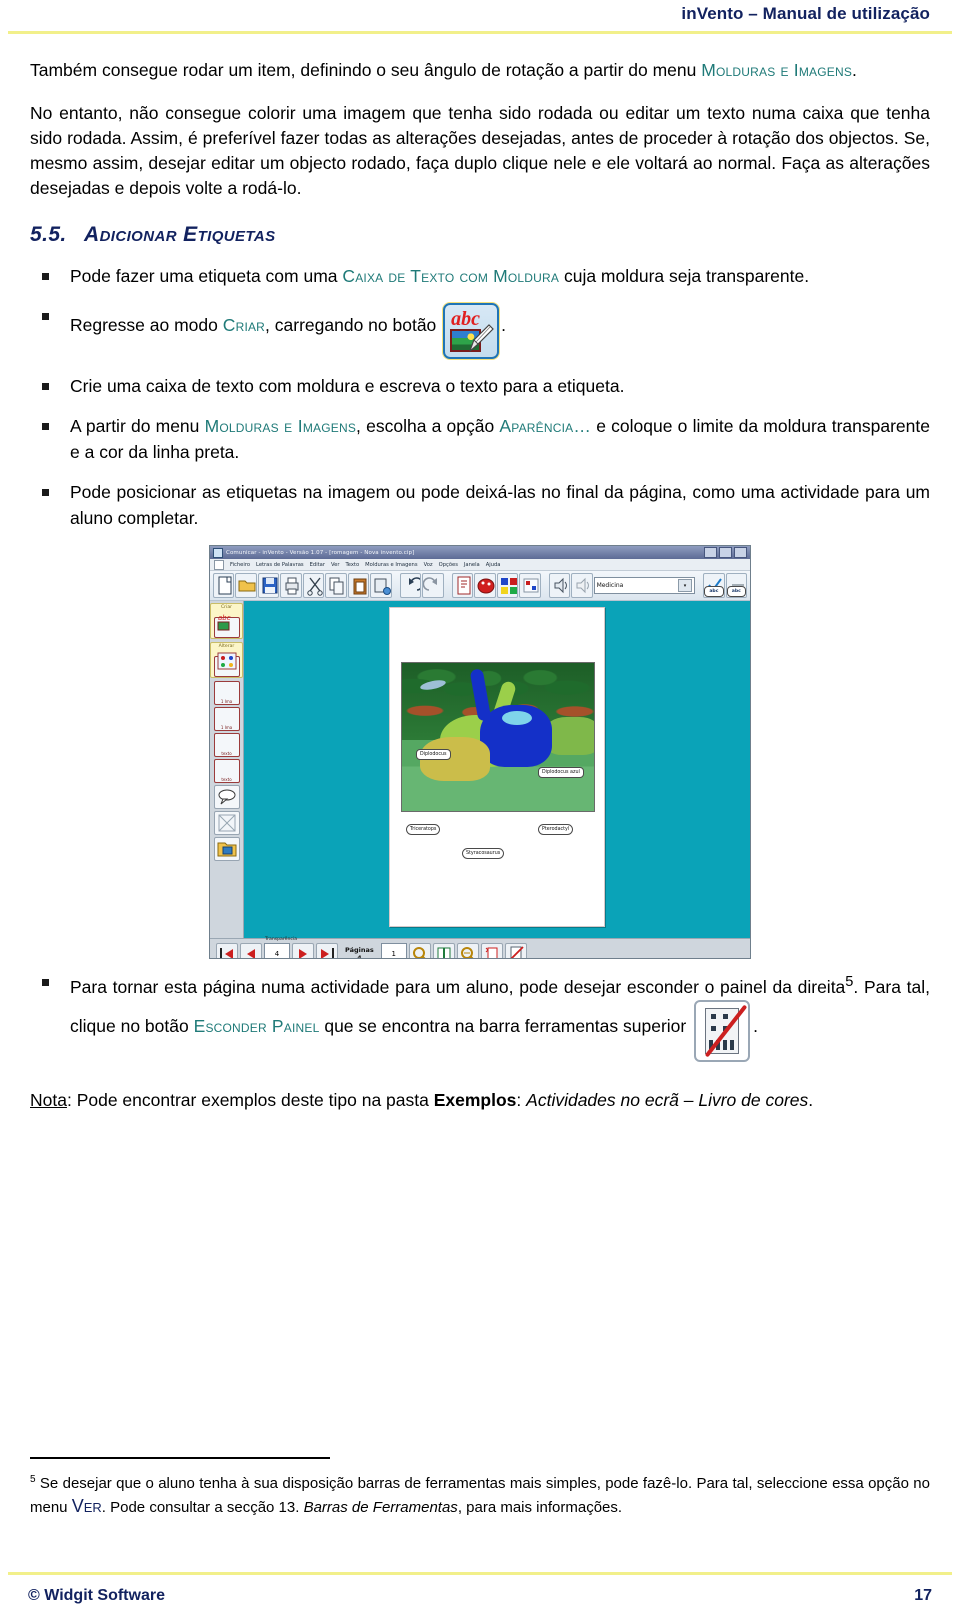 Image resolution: width=960 pixels, height=1621 pixels. Describe the element at coordinates (462, 585) in the screenshot. I see `text-box-icon` at that location.